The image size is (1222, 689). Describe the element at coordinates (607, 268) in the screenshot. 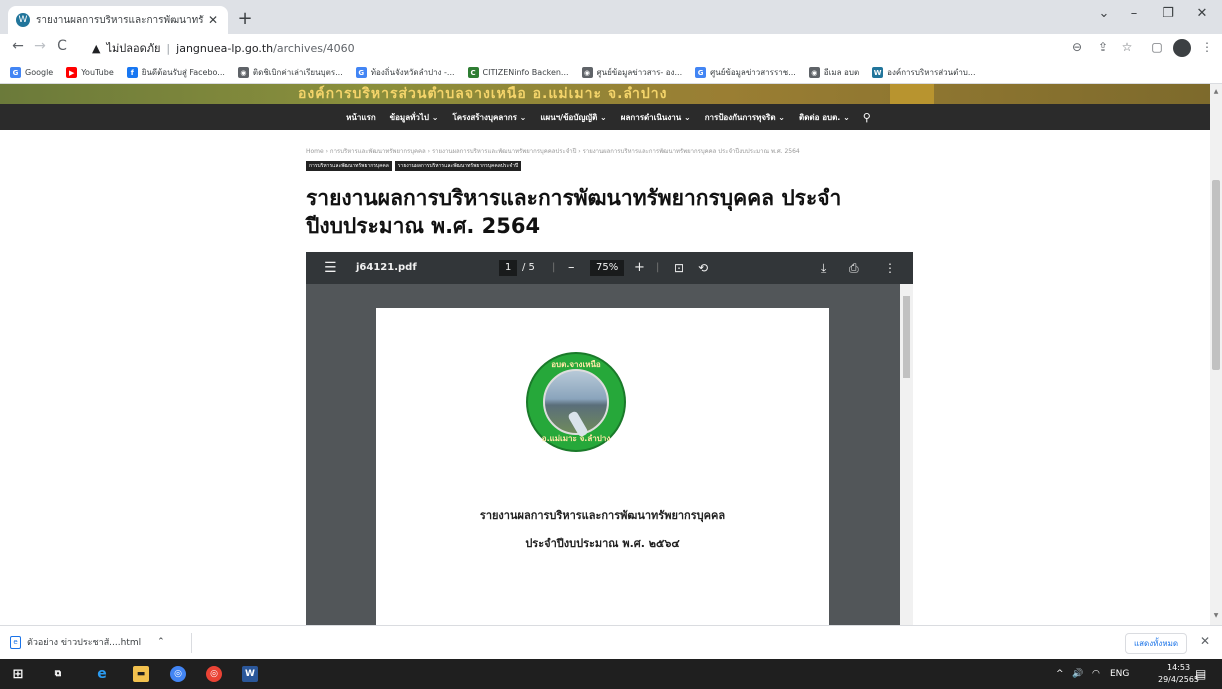

I see `pdf-zoom-input: 75%` at that location.